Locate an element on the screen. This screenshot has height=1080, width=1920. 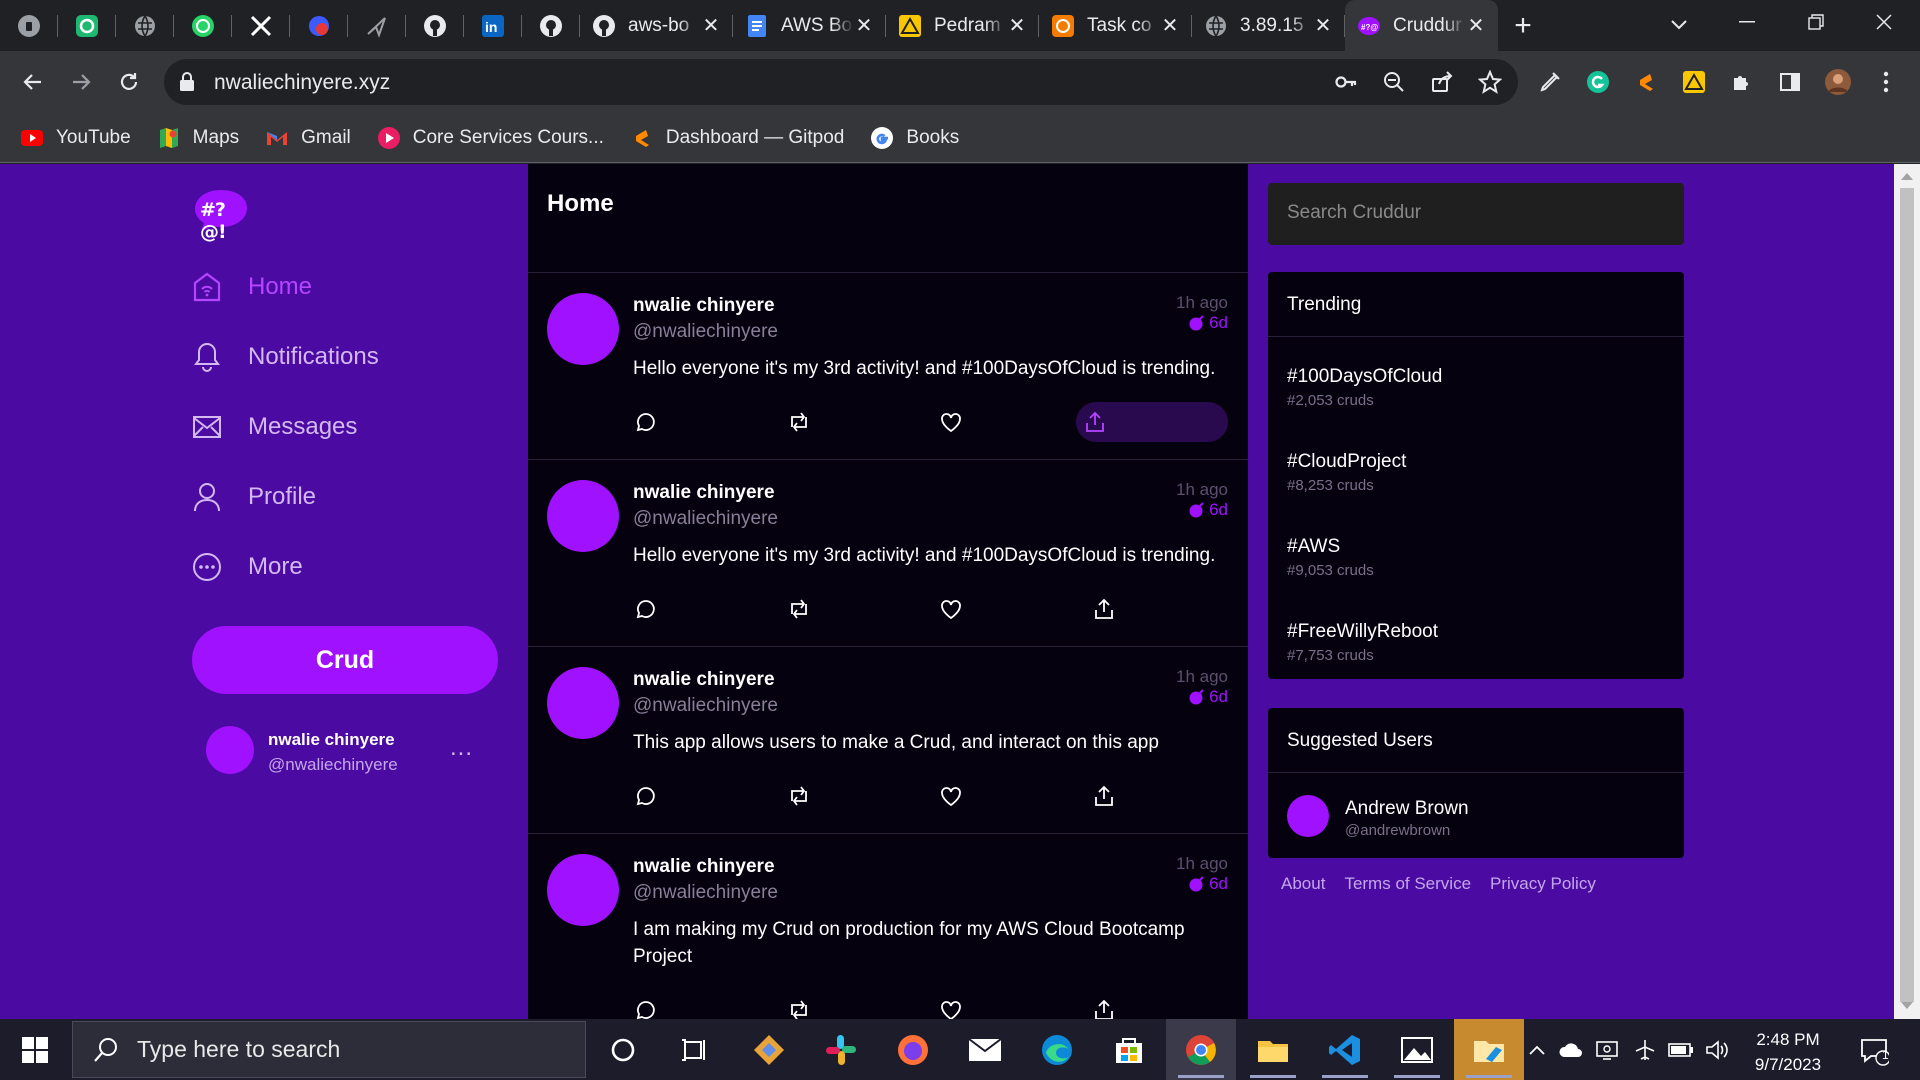
trending-item: #CloudProject #8,253 cruds is located at coordinates (1346, 472).